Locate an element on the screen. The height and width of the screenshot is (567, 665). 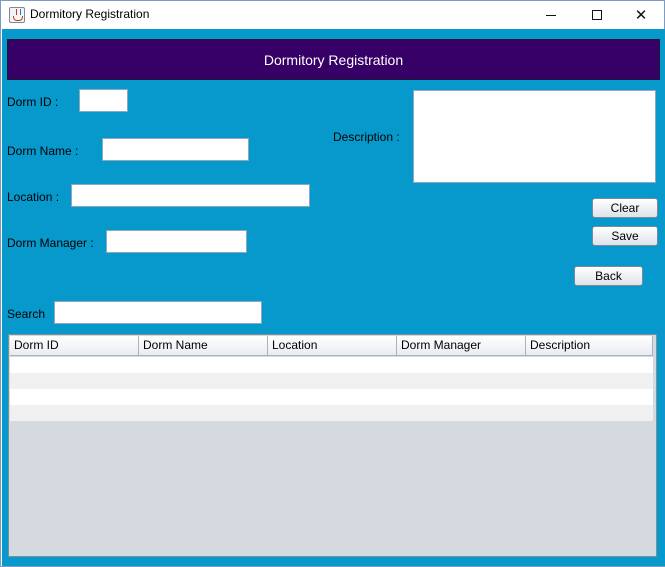
header-banner: Dormitory Registration is located at coordinates (333, 59).